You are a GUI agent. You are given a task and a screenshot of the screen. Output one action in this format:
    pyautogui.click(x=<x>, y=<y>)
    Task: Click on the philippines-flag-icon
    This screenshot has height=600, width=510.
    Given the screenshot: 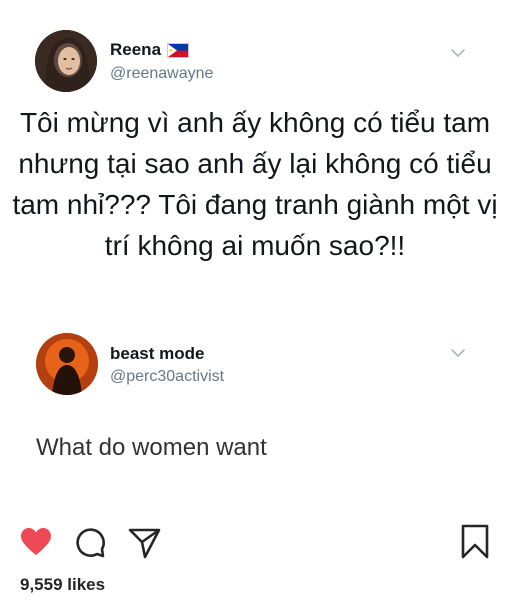 What is the action you would take?
    pyautogui.click(x=178, y=50)
    